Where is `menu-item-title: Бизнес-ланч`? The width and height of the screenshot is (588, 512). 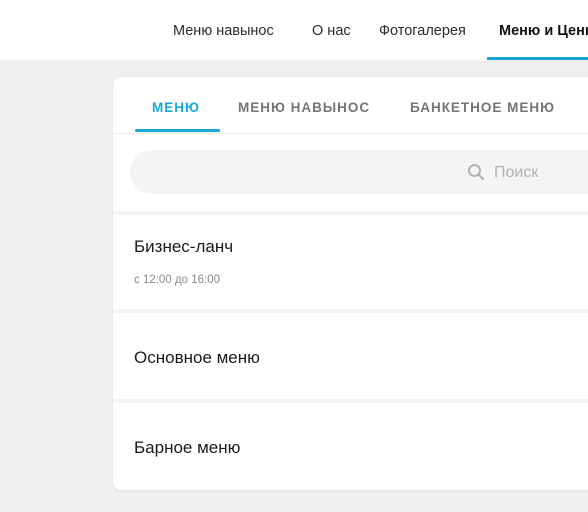
menu-item-title: Бизнес-ланч is located at coordinates (184, 246).